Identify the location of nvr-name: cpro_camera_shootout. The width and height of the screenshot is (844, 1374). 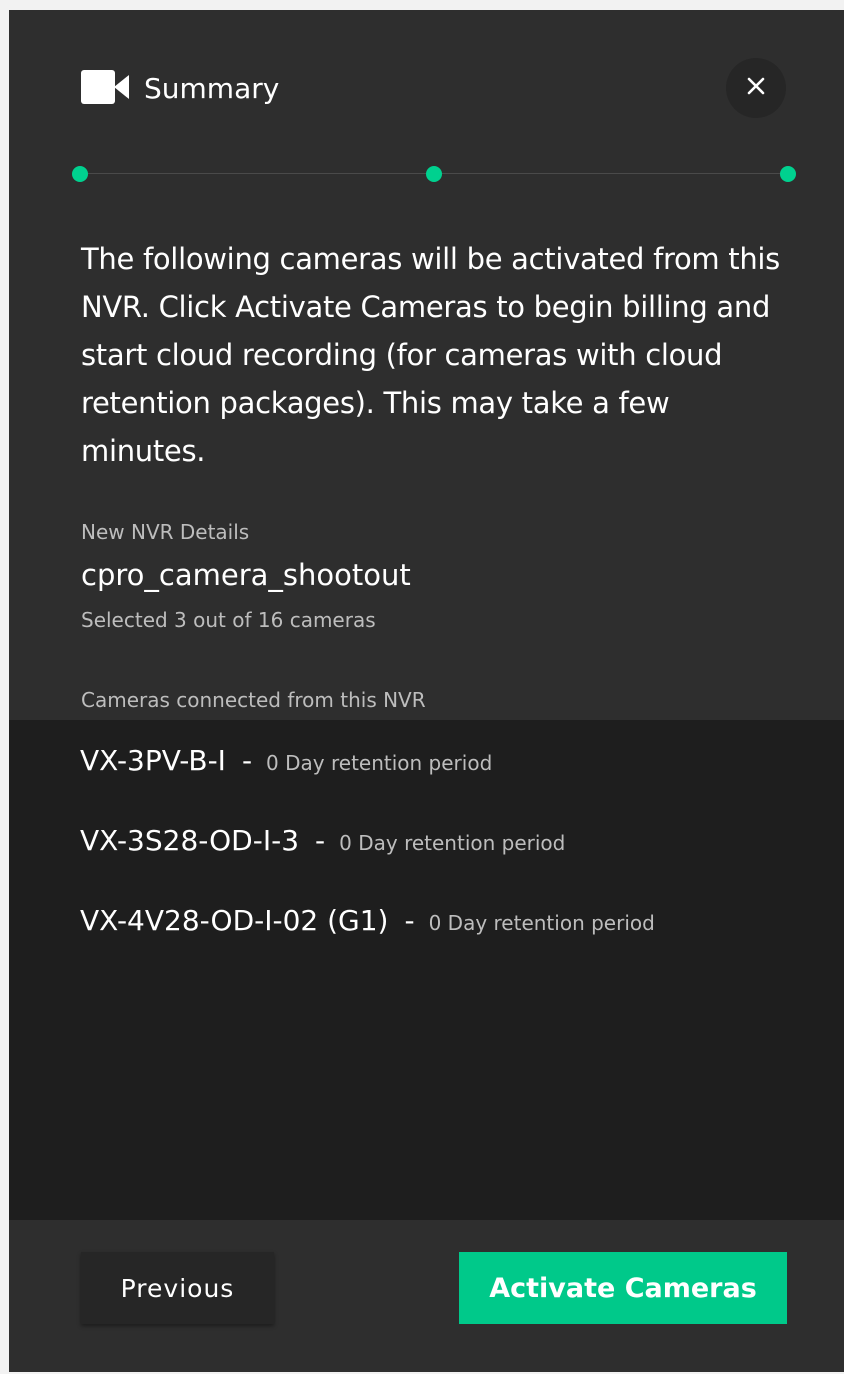
(246, 575).